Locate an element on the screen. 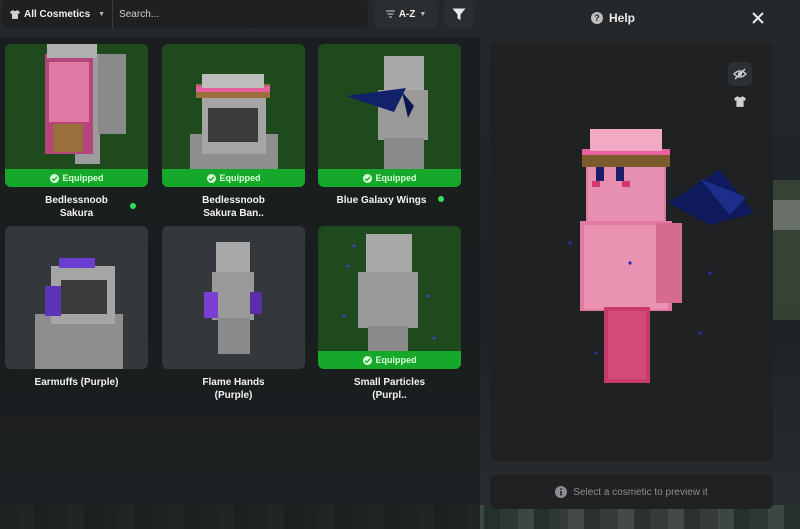  funnel-icon is located at coordinates (459, 14).